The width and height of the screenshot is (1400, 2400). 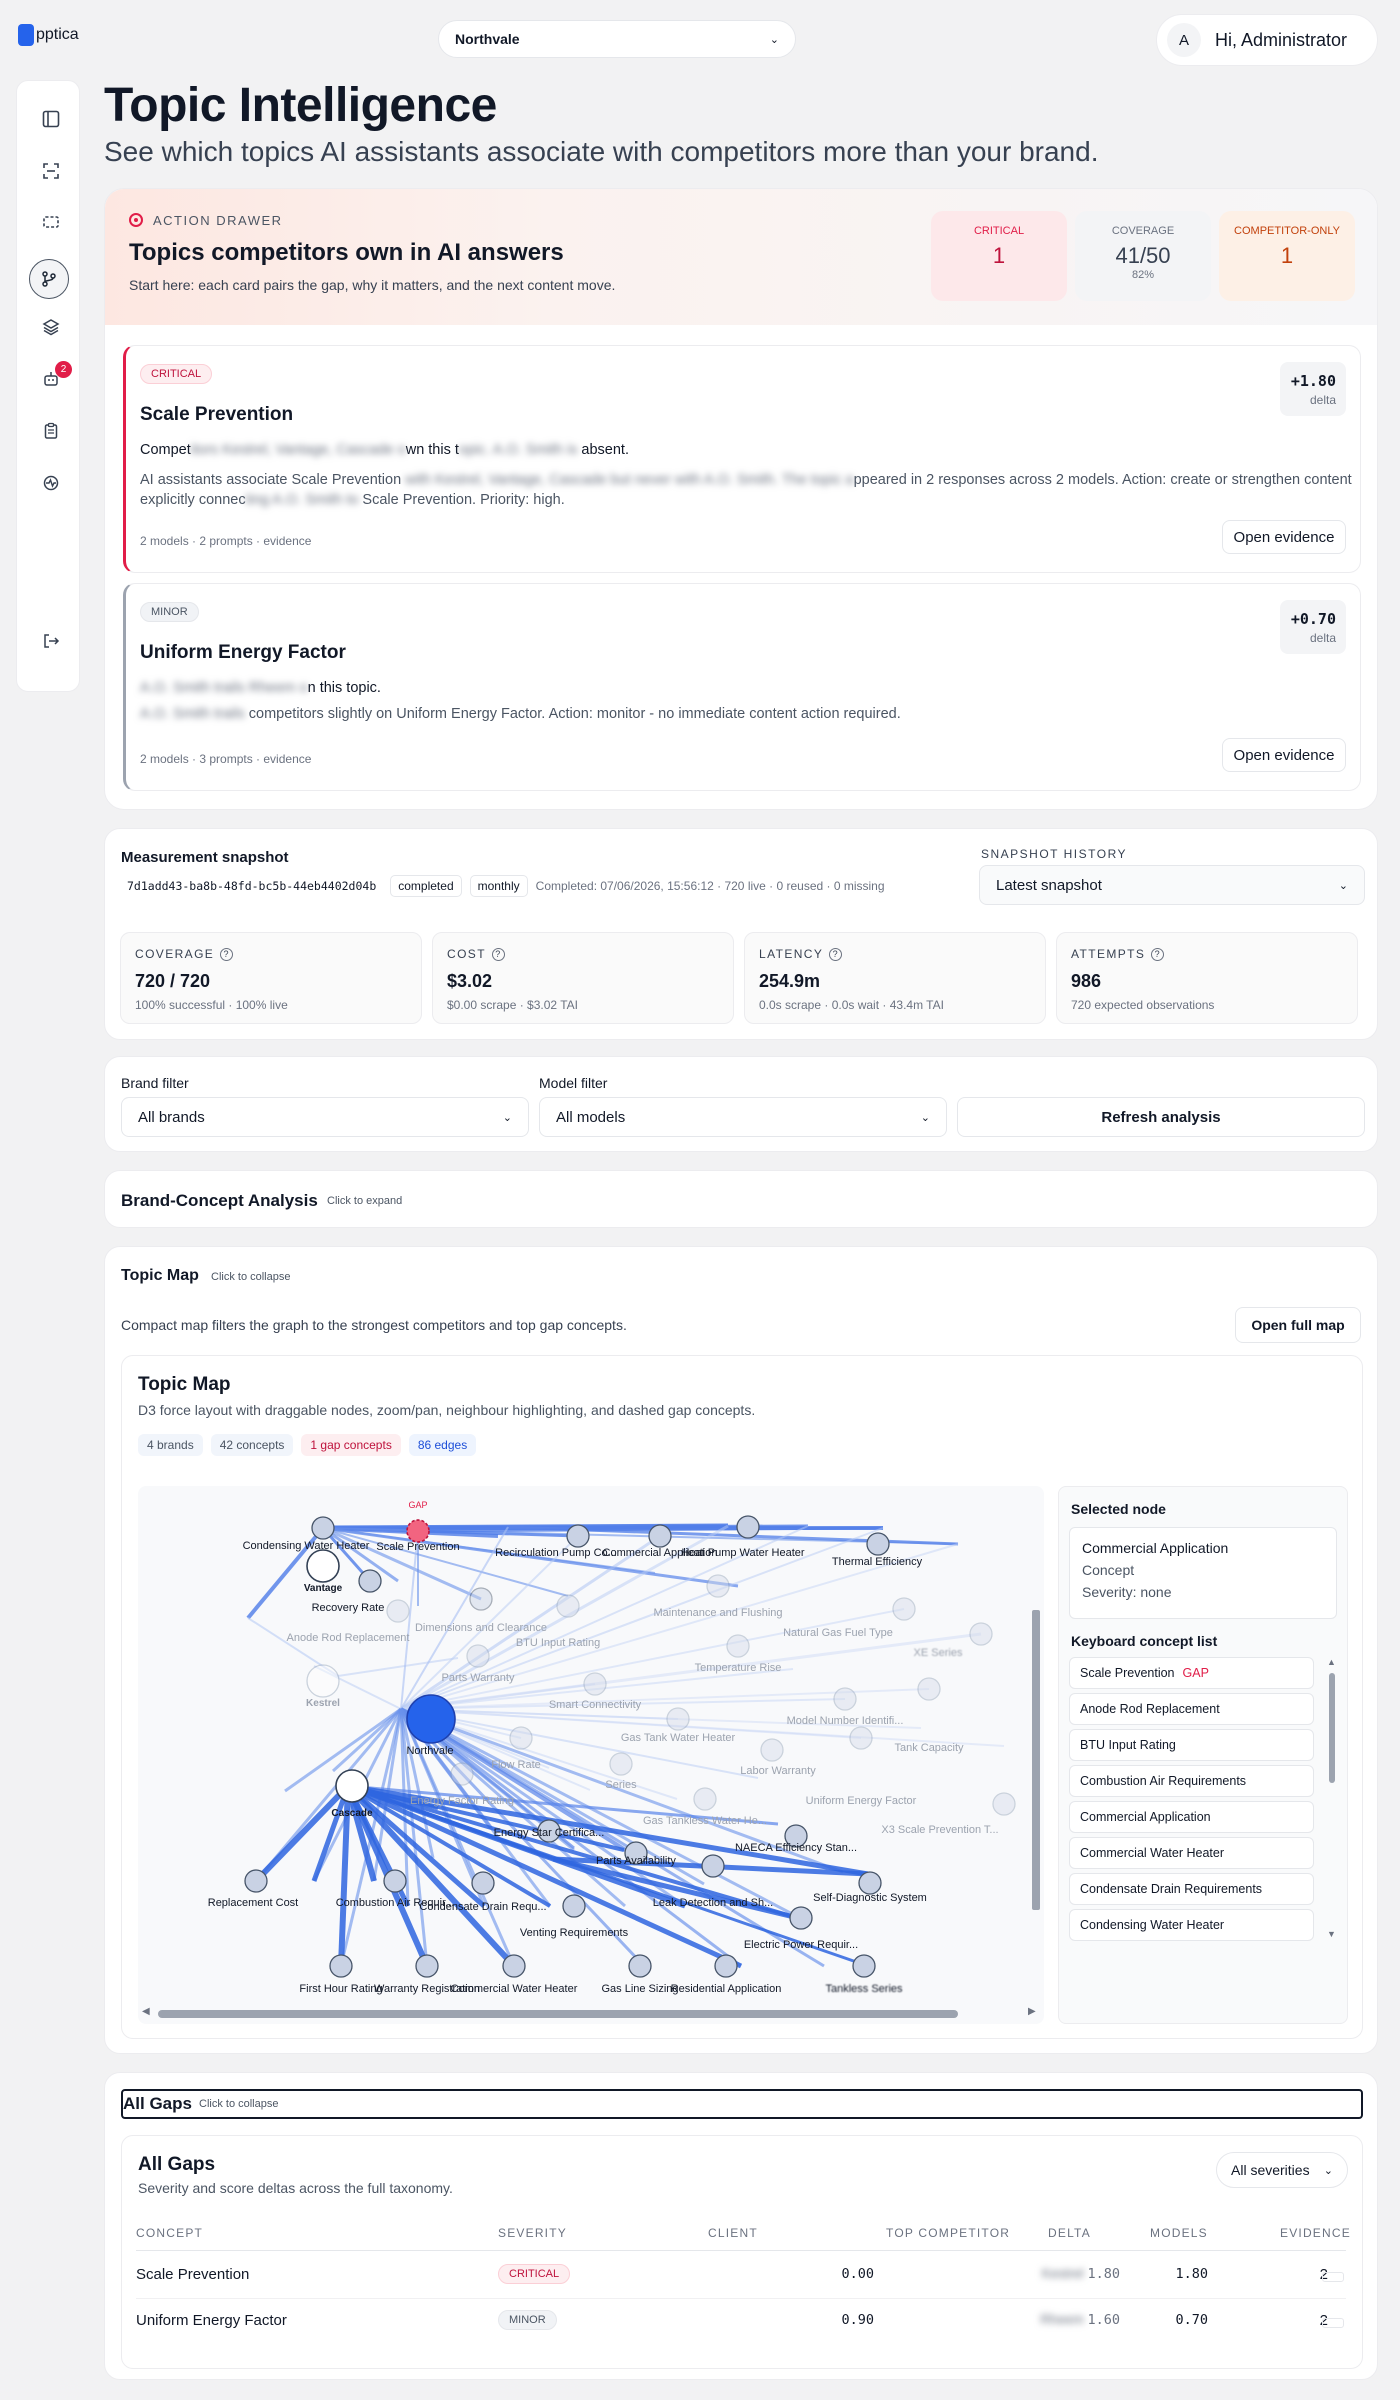 I want to click on node-rr, so click(x=370, y=1581).